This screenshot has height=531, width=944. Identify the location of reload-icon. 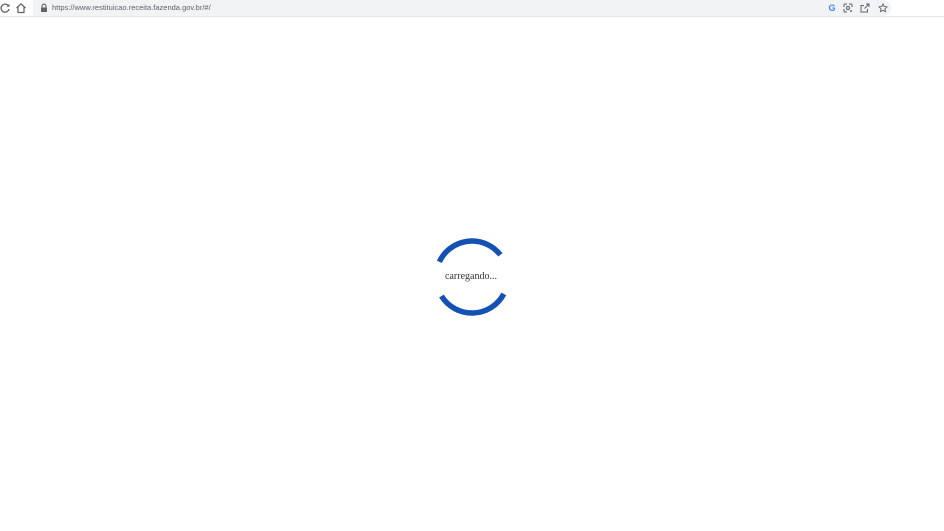
(5, 8).